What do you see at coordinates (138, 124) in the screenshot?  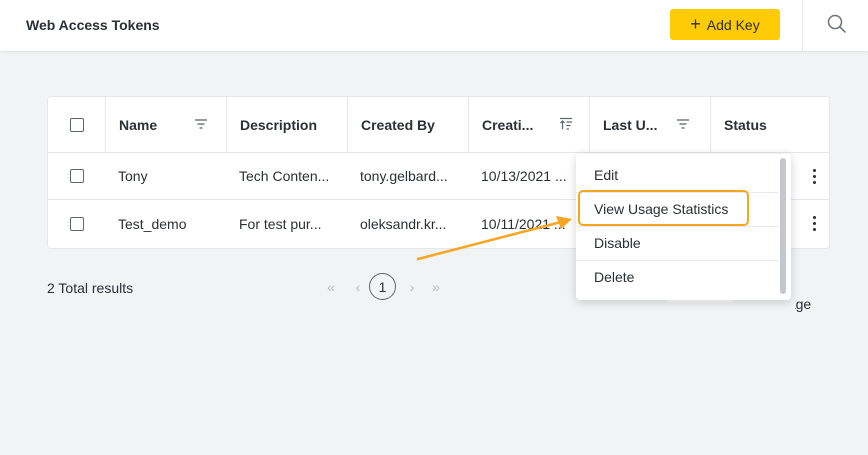 I see `column-label-name: Name` at bounding box center [138, 124].